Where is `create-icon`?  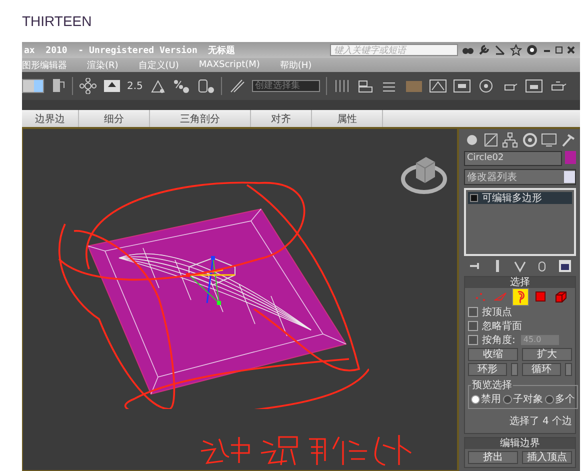
create-icon is located at coordinates (472, 140).